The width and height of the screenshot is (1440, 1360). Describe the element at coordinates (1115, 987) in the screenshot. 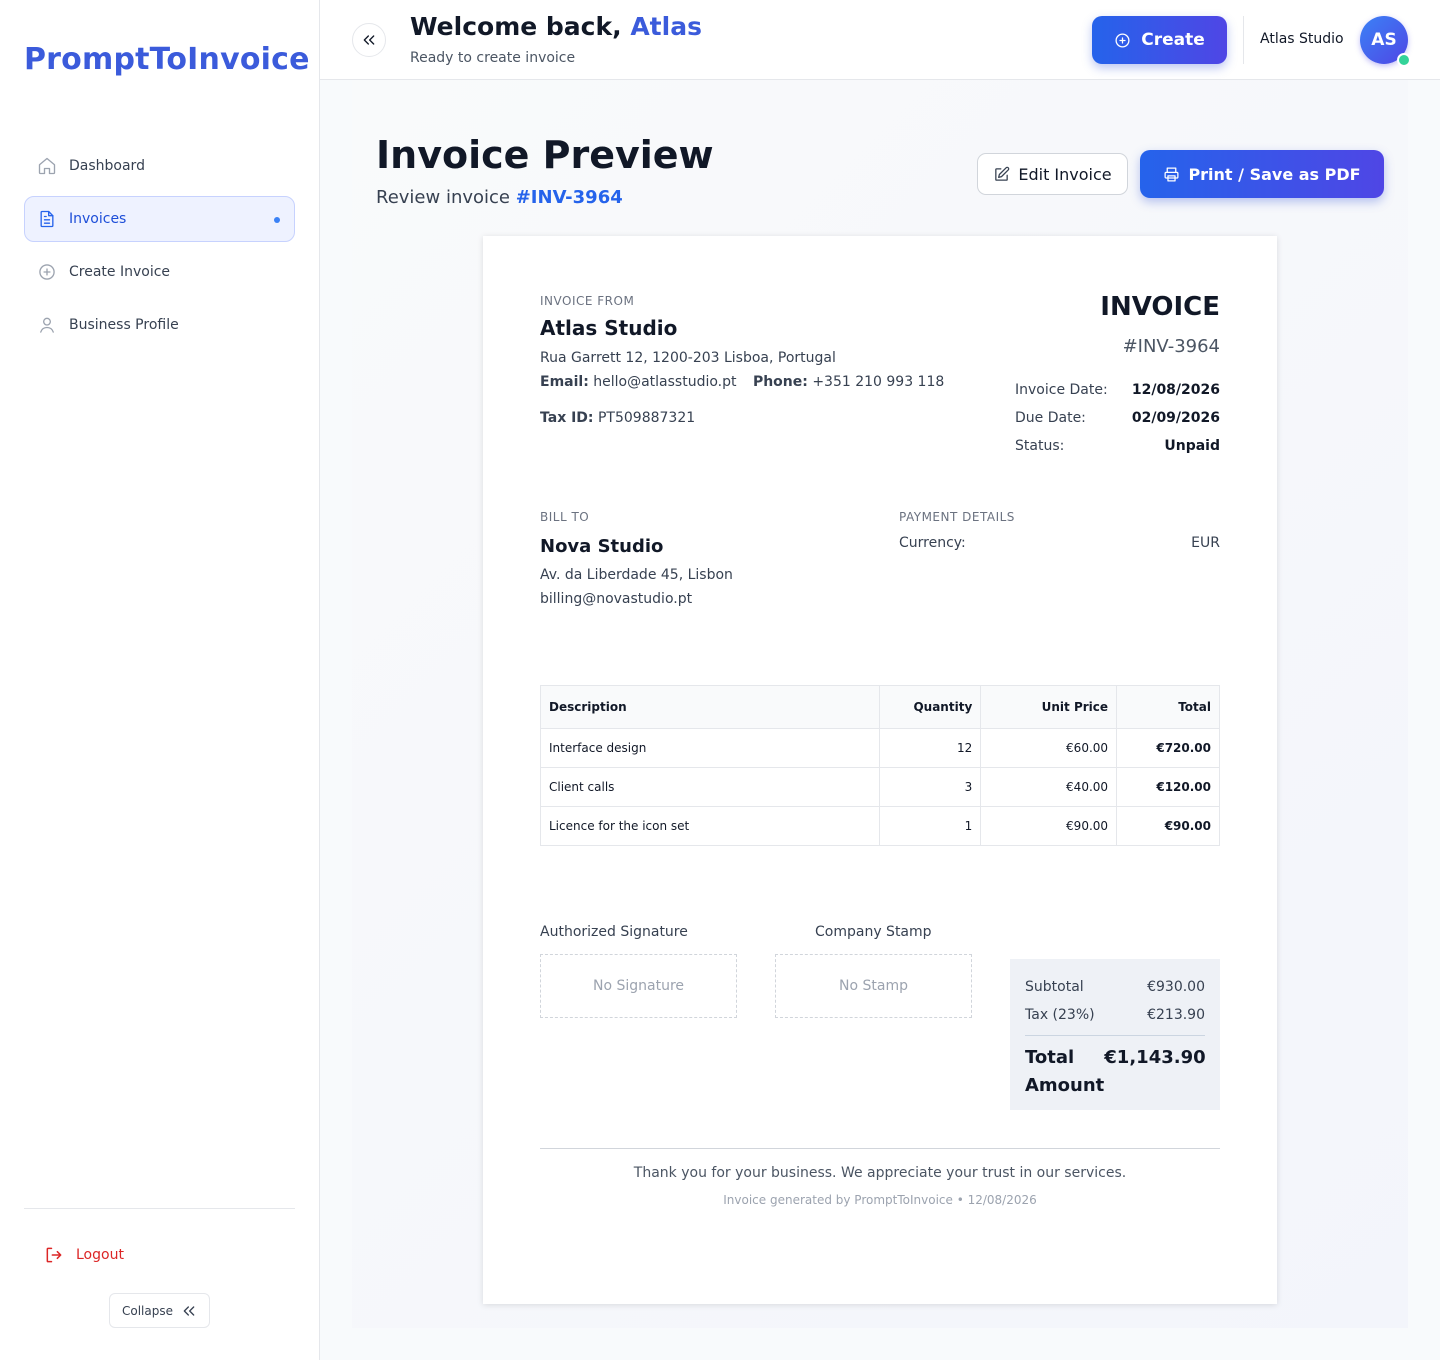

I see `subtotal-row: Subtotal €930.00` at that location.